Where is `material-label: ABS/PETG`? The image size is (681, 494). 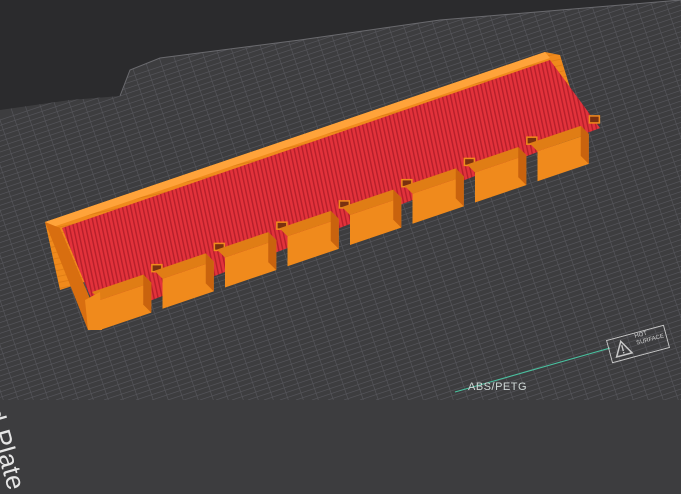 material-label: ABS/PETG is located at coordinates (498, 387).